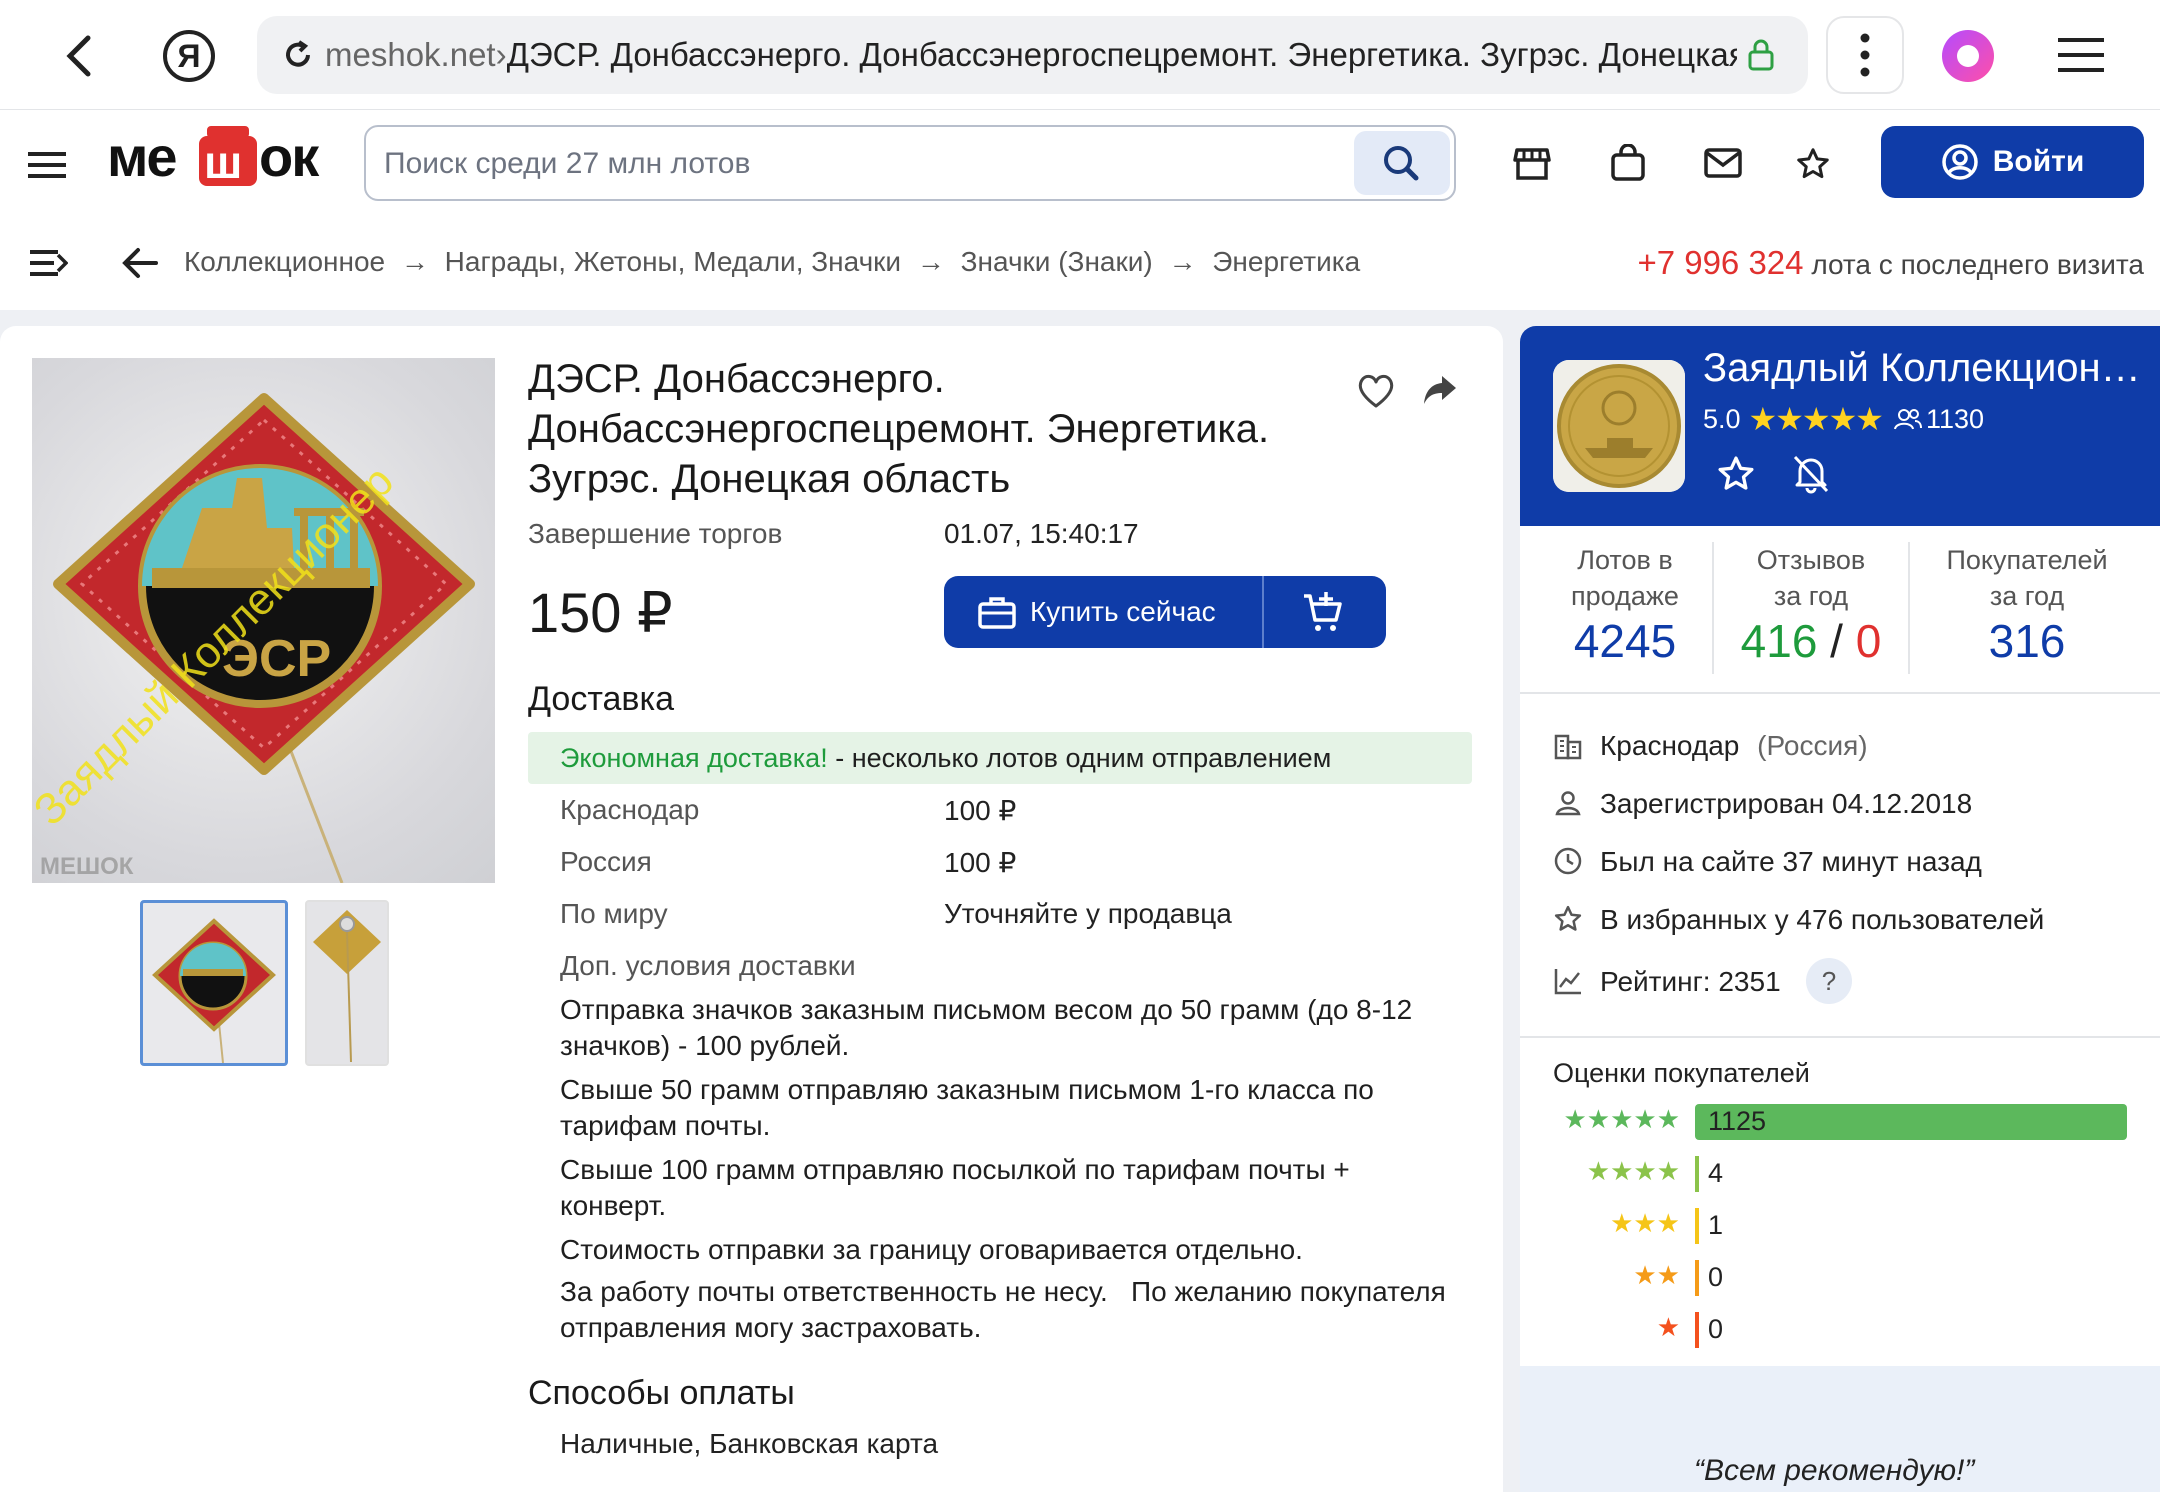 The width and height of the screenshot is (2160, 1492). What do you see at coordinates (1882, 861) in the screenshot?
I see `last-seen-value: 37 минут назад` at bounding box center [1882, 861].